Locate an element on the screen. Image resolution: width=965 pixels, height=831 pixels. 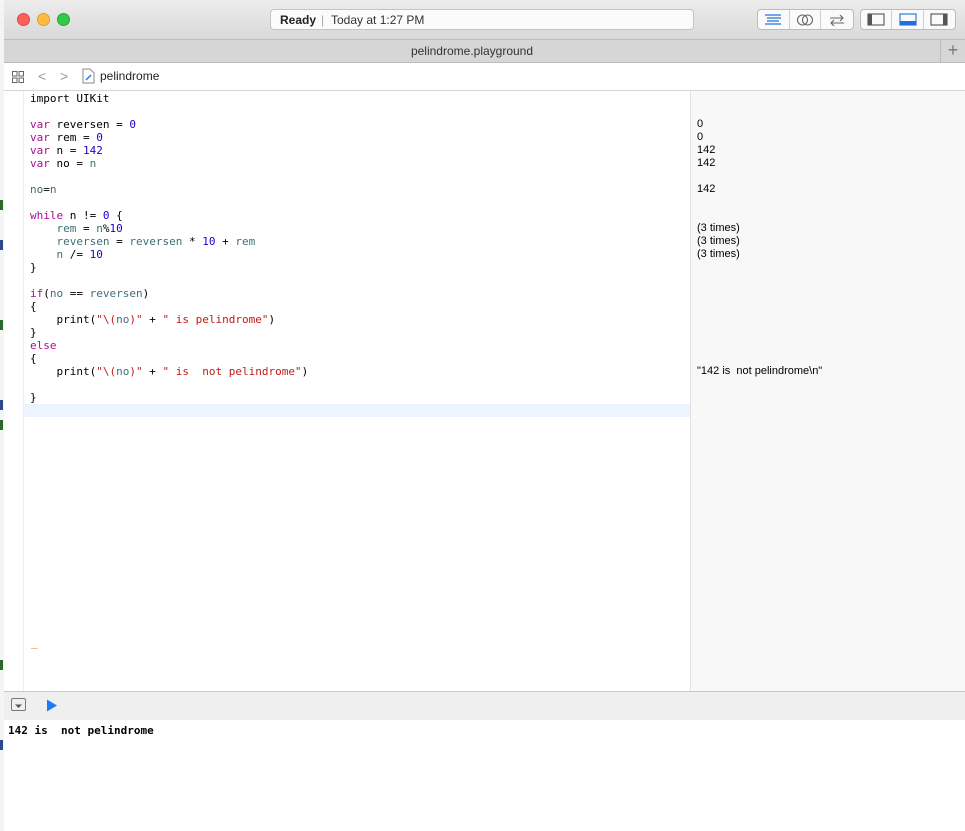
activity-status: Ready | Today at 1:27 PM is located at coordinates (482, 19).